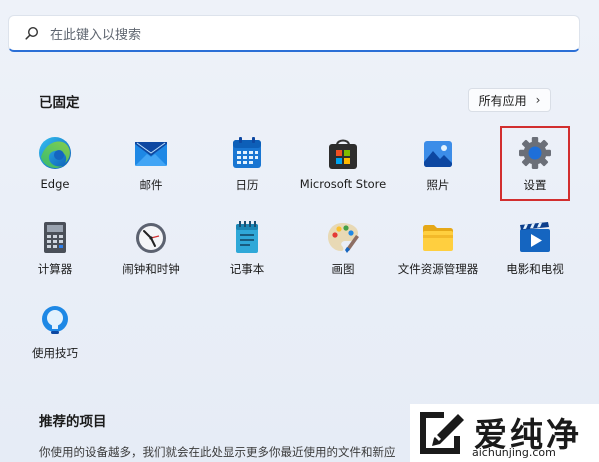  I want to click on watermark: 爱纯净 aichunjing.com, so click(504, 433).